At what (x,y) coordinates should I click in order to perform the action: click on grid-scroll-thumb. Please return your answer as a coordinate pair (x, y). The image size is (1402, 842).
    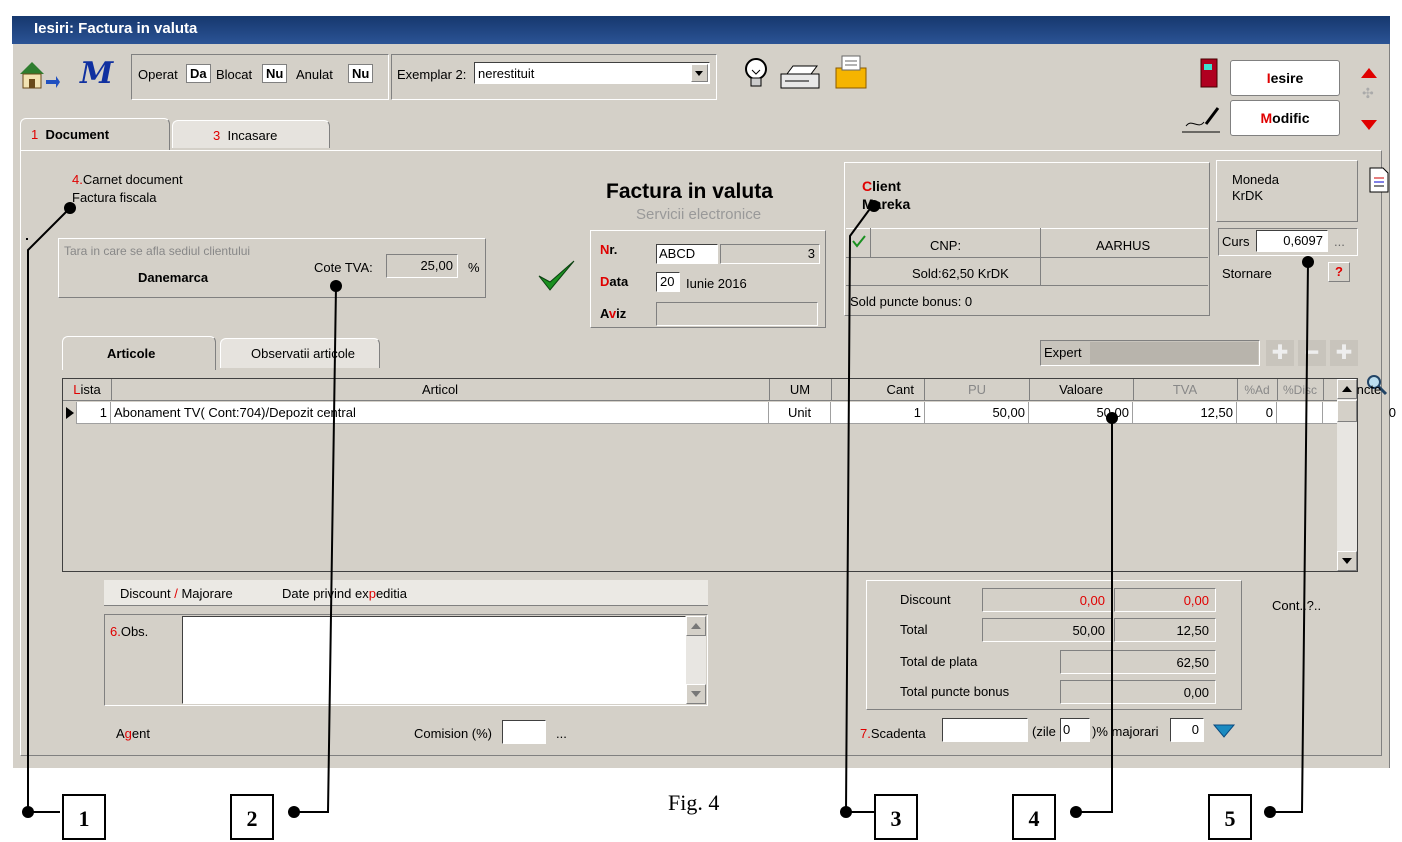
    Looking at the image, I should click on (1347, 411).